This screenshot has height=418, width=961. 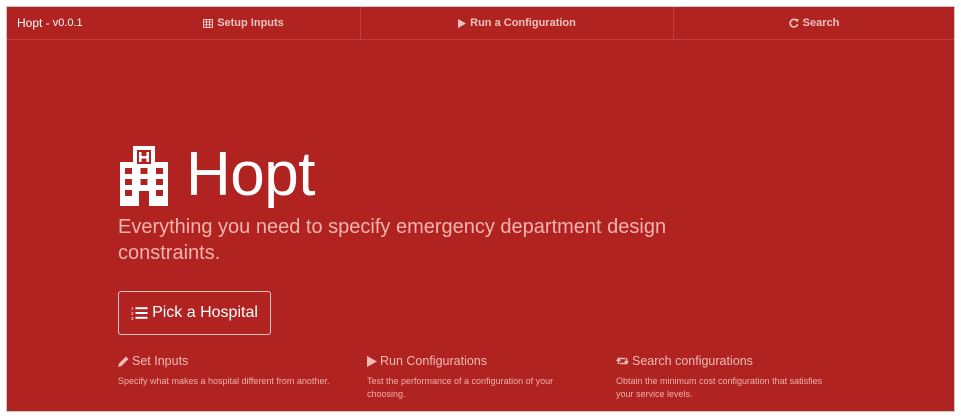 What do you see at coordinates (794, 23) in the screenshot?
I see `refresh-icon` at bounding box center [794, 23].